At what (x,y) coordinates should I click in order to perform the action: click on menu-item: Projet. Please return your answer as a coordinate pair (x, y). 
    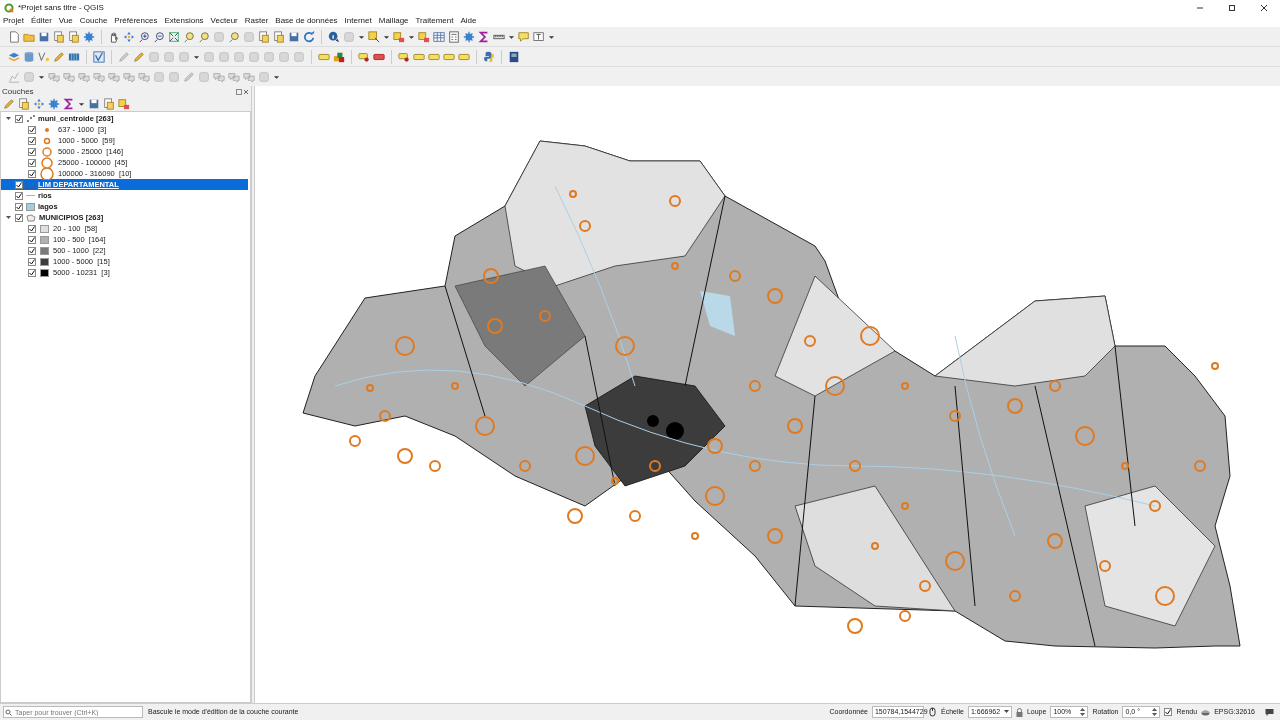
    Looking at the image, I should click on (13, 21).